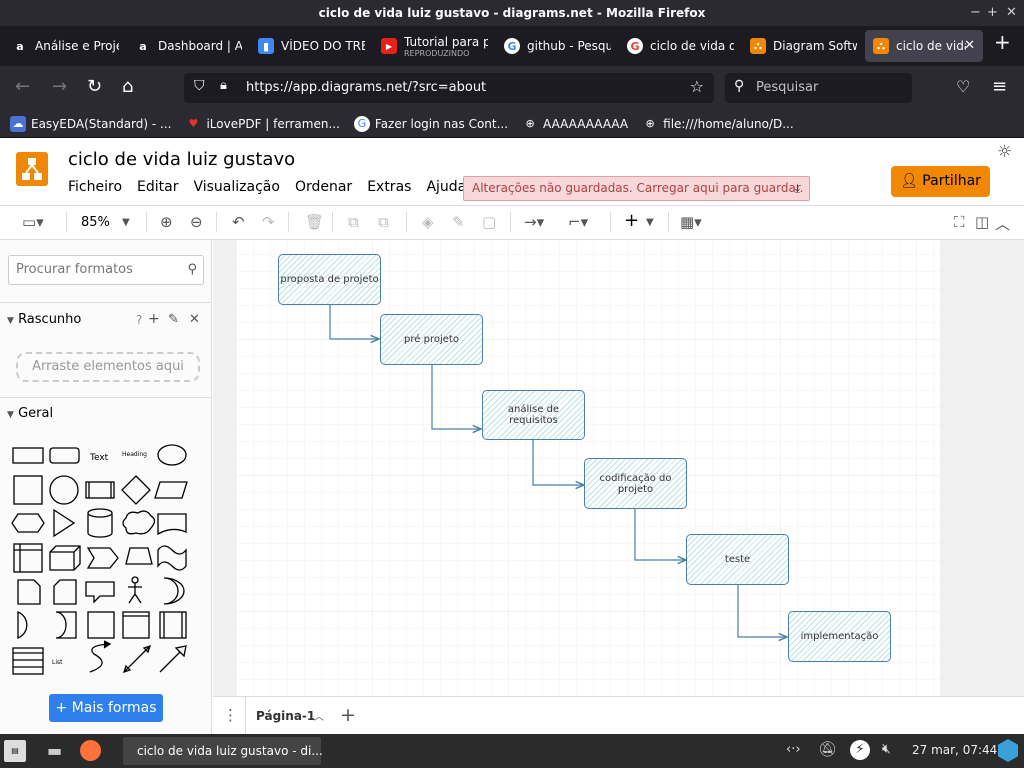 The width and height of the screenshot is (1024, 768). I want to click on scratchpad-dropzone: Arraste elementos aqui, so click(108, 367).